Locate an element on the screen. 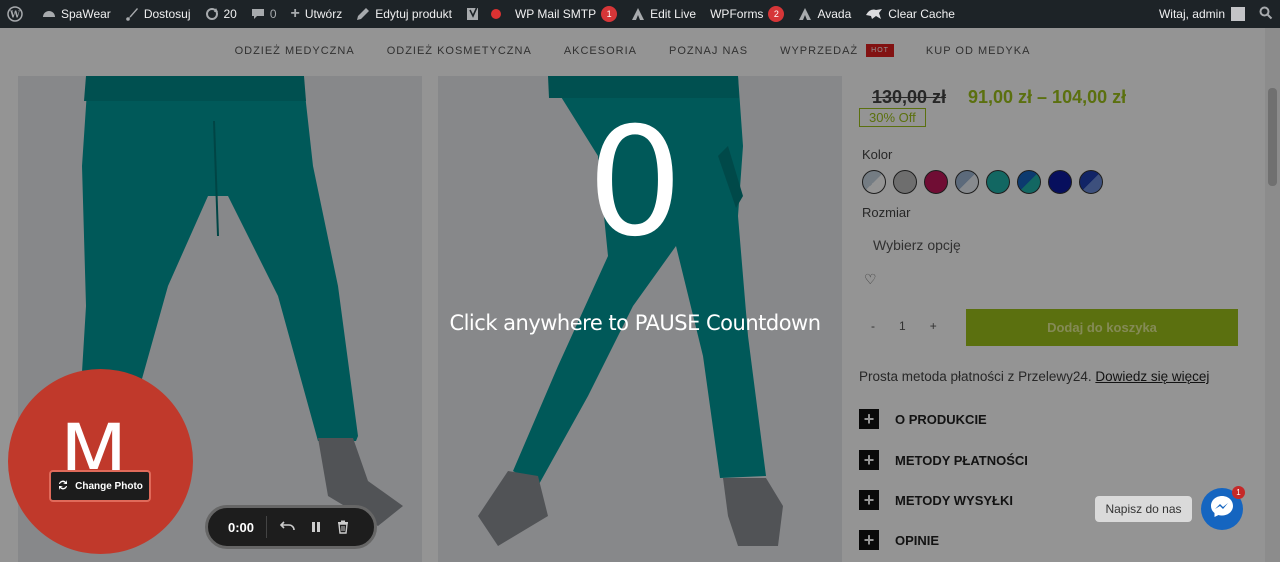 This screenshot has width=1280, height=562. wp-mail-smtp-label: WP Mail SMTP is located at coordinates (555, 14).